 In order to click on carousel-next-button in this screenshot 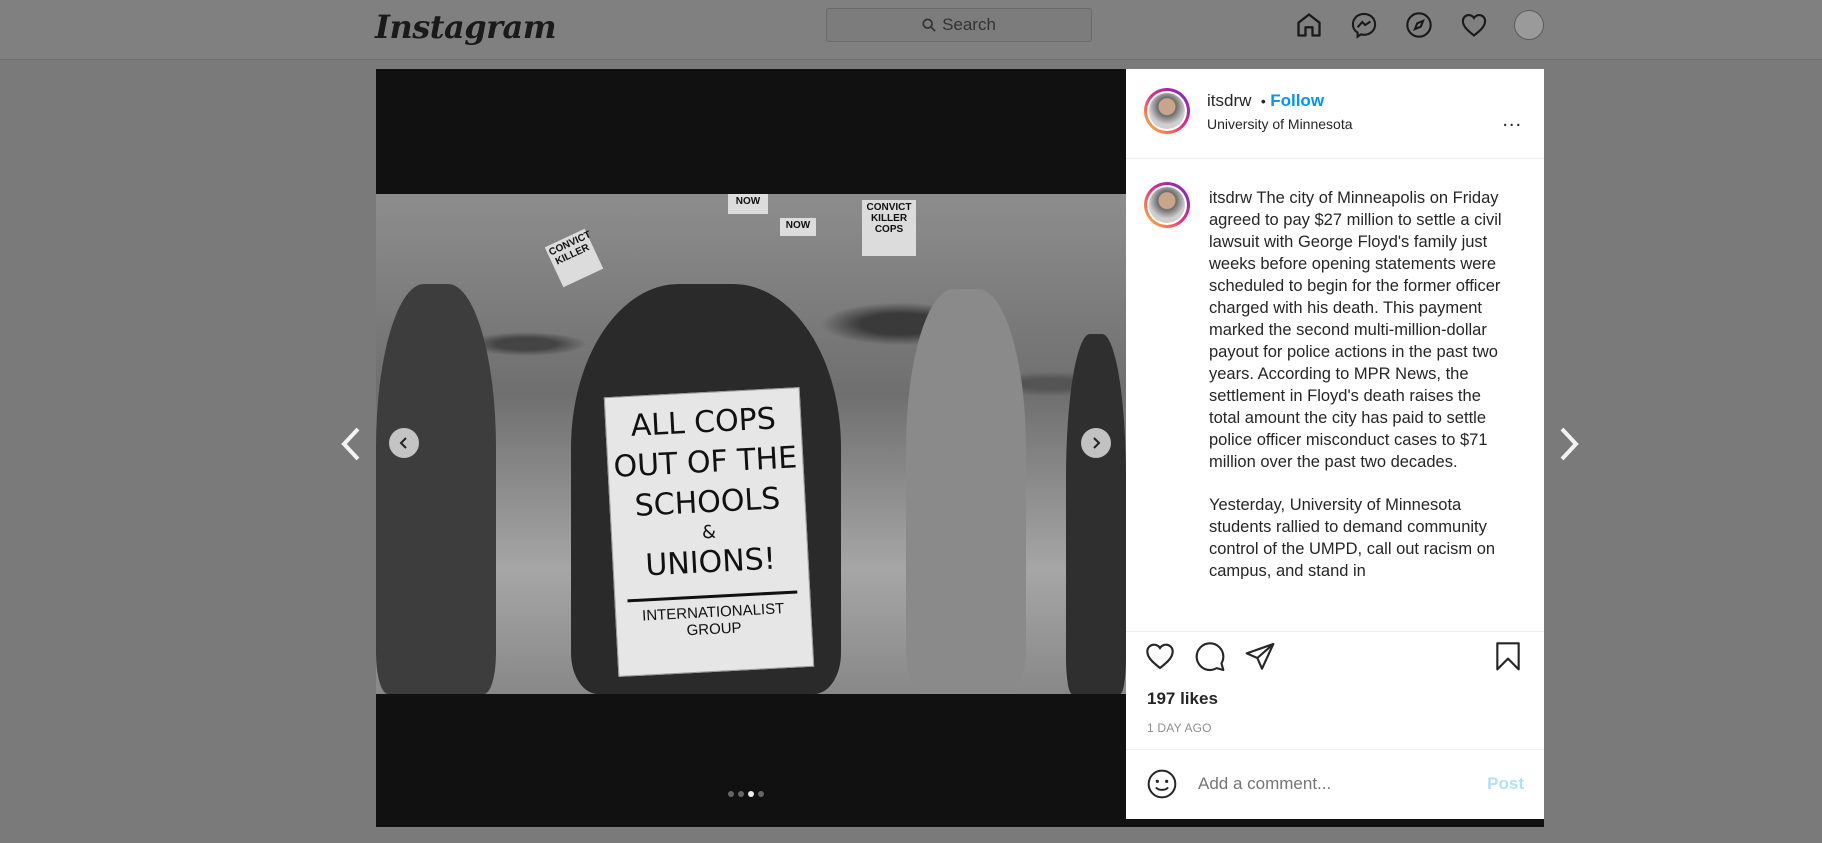, I will do `click(1096, 443)`.